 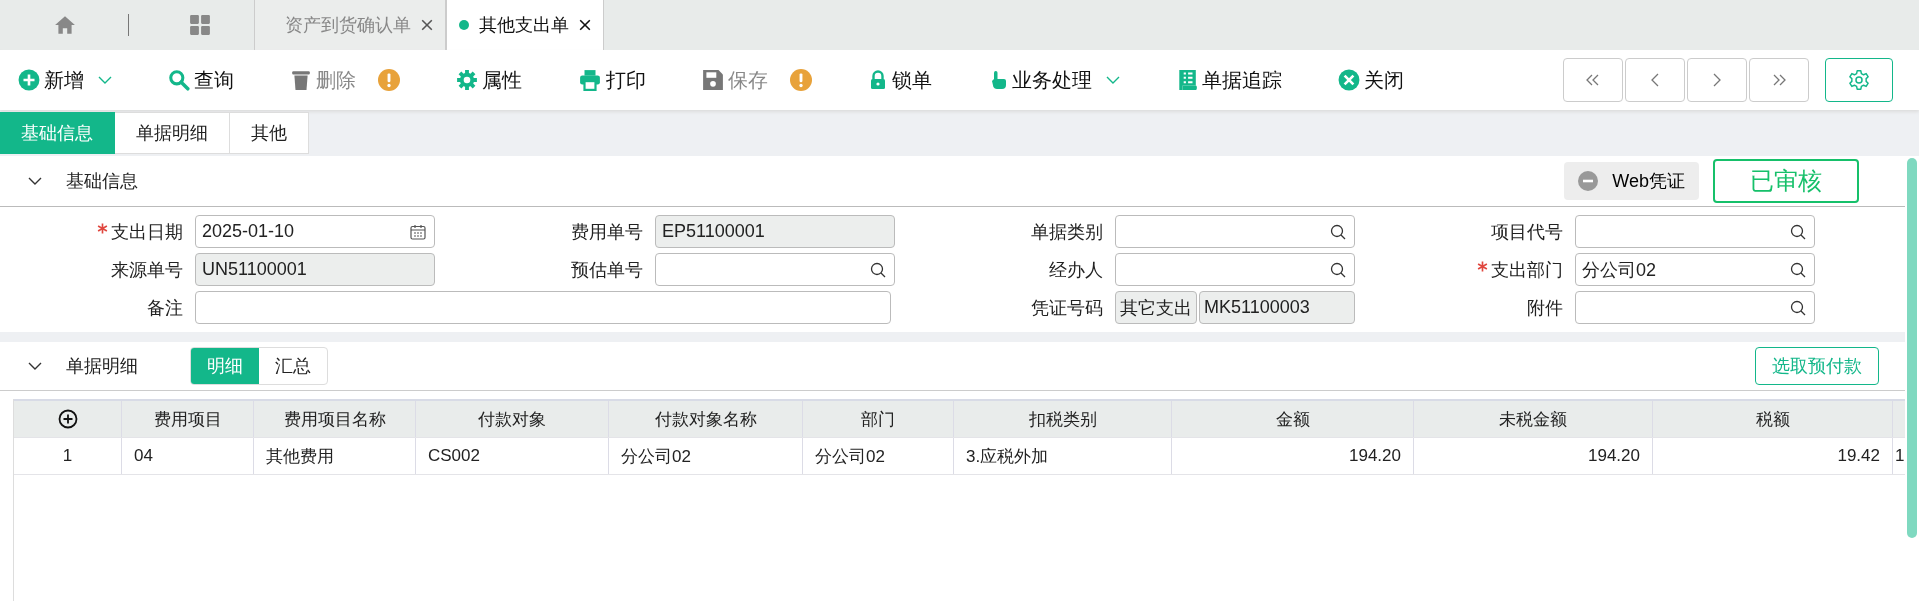 What do you see at coordinates (612, 80) in the screenshot?
I see `toolbar-button: 打印` at bounding box center [612, 80].